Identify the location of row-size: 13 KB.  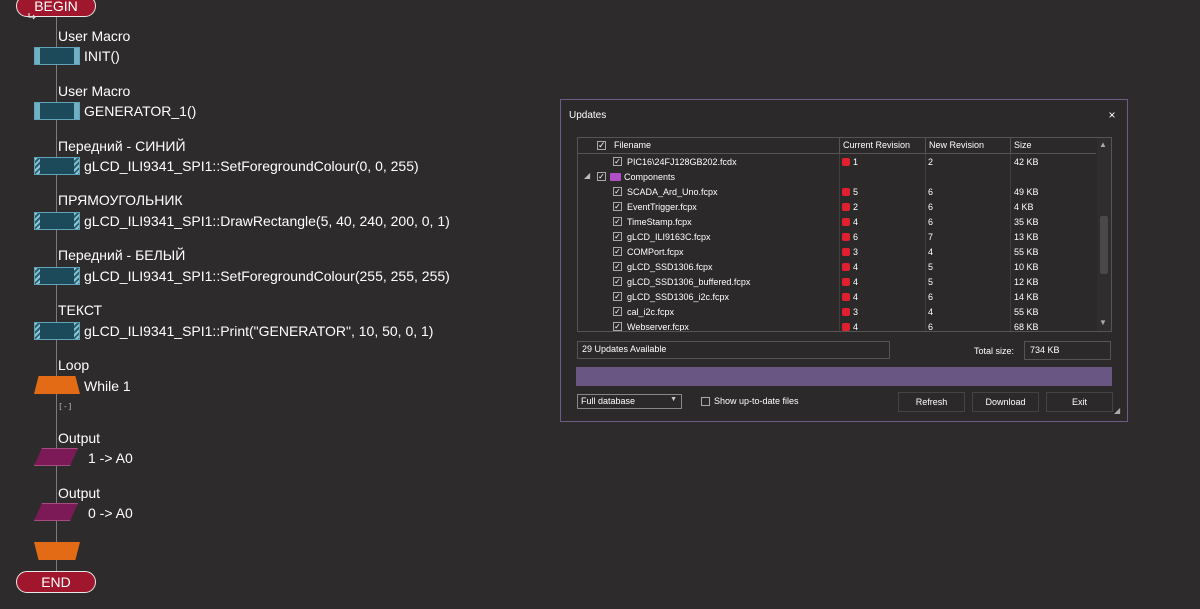
(1026, 237).